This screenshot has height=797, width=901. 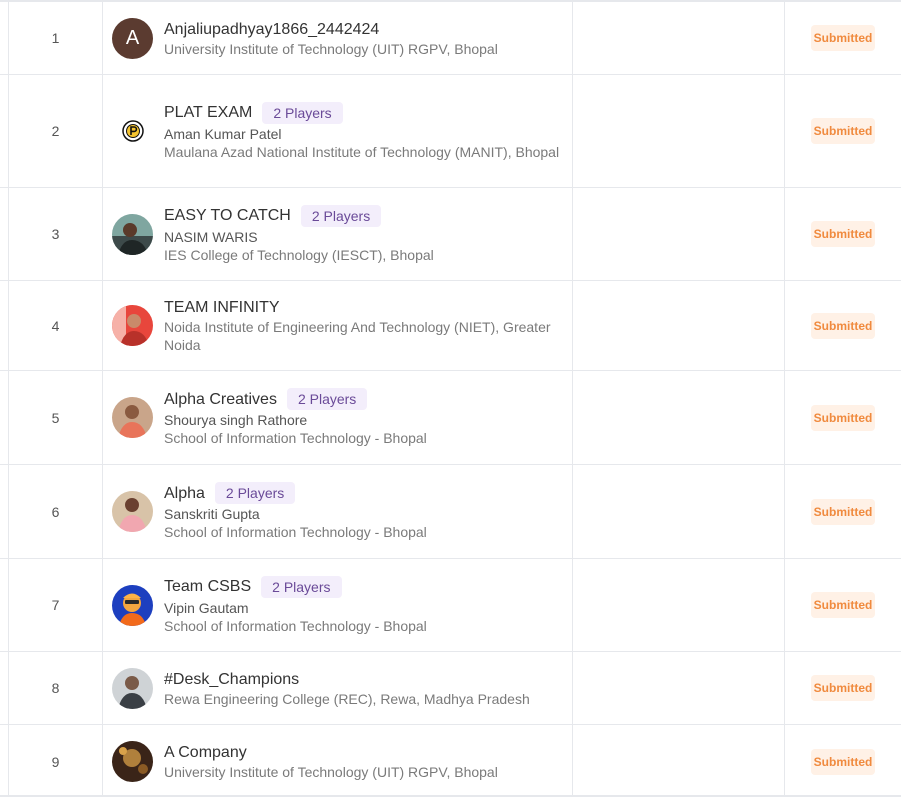 I want to click on rank-cell: 8, so click(x=55, y=688).